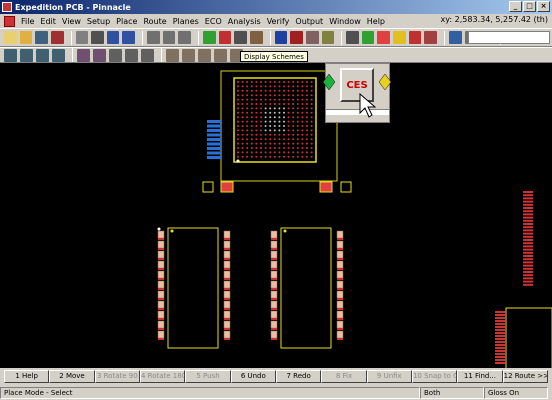 Image resolution: width=552 pixels, height=400 pixels. I want to click on open-file-icon, so click(26, 37).